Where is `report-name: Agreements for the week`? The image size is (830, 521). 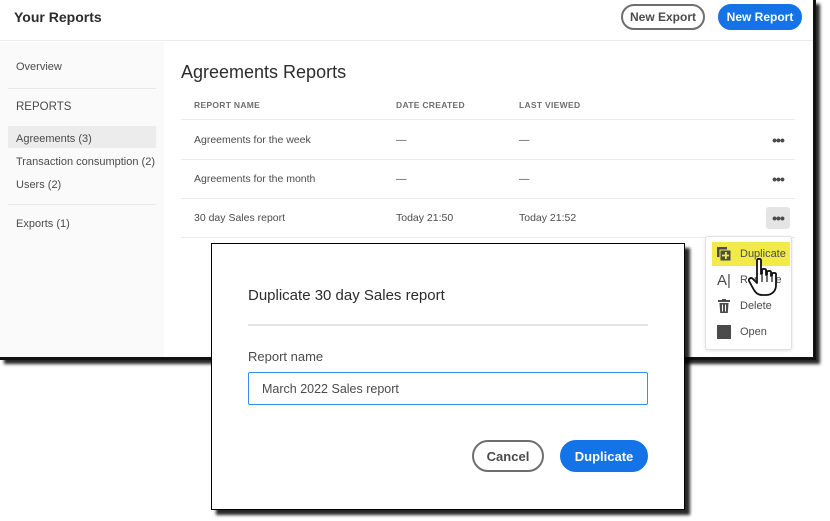
report-name: Agreements for the week is located at coordinates (252, 140).